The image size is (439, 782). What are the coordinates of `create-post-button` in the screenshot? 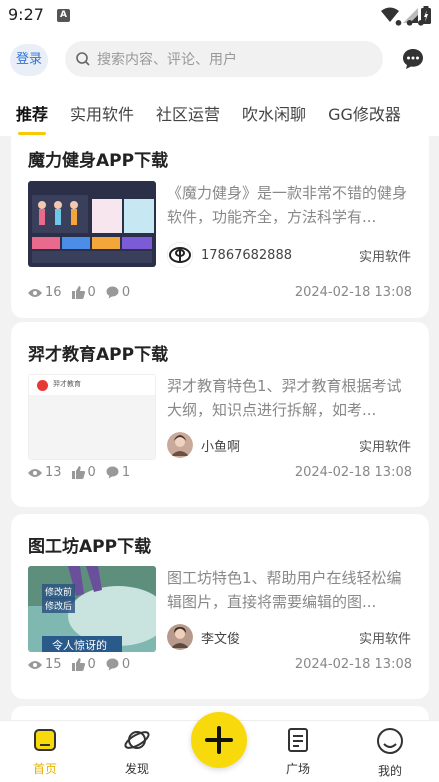 It's located at (219, 740).